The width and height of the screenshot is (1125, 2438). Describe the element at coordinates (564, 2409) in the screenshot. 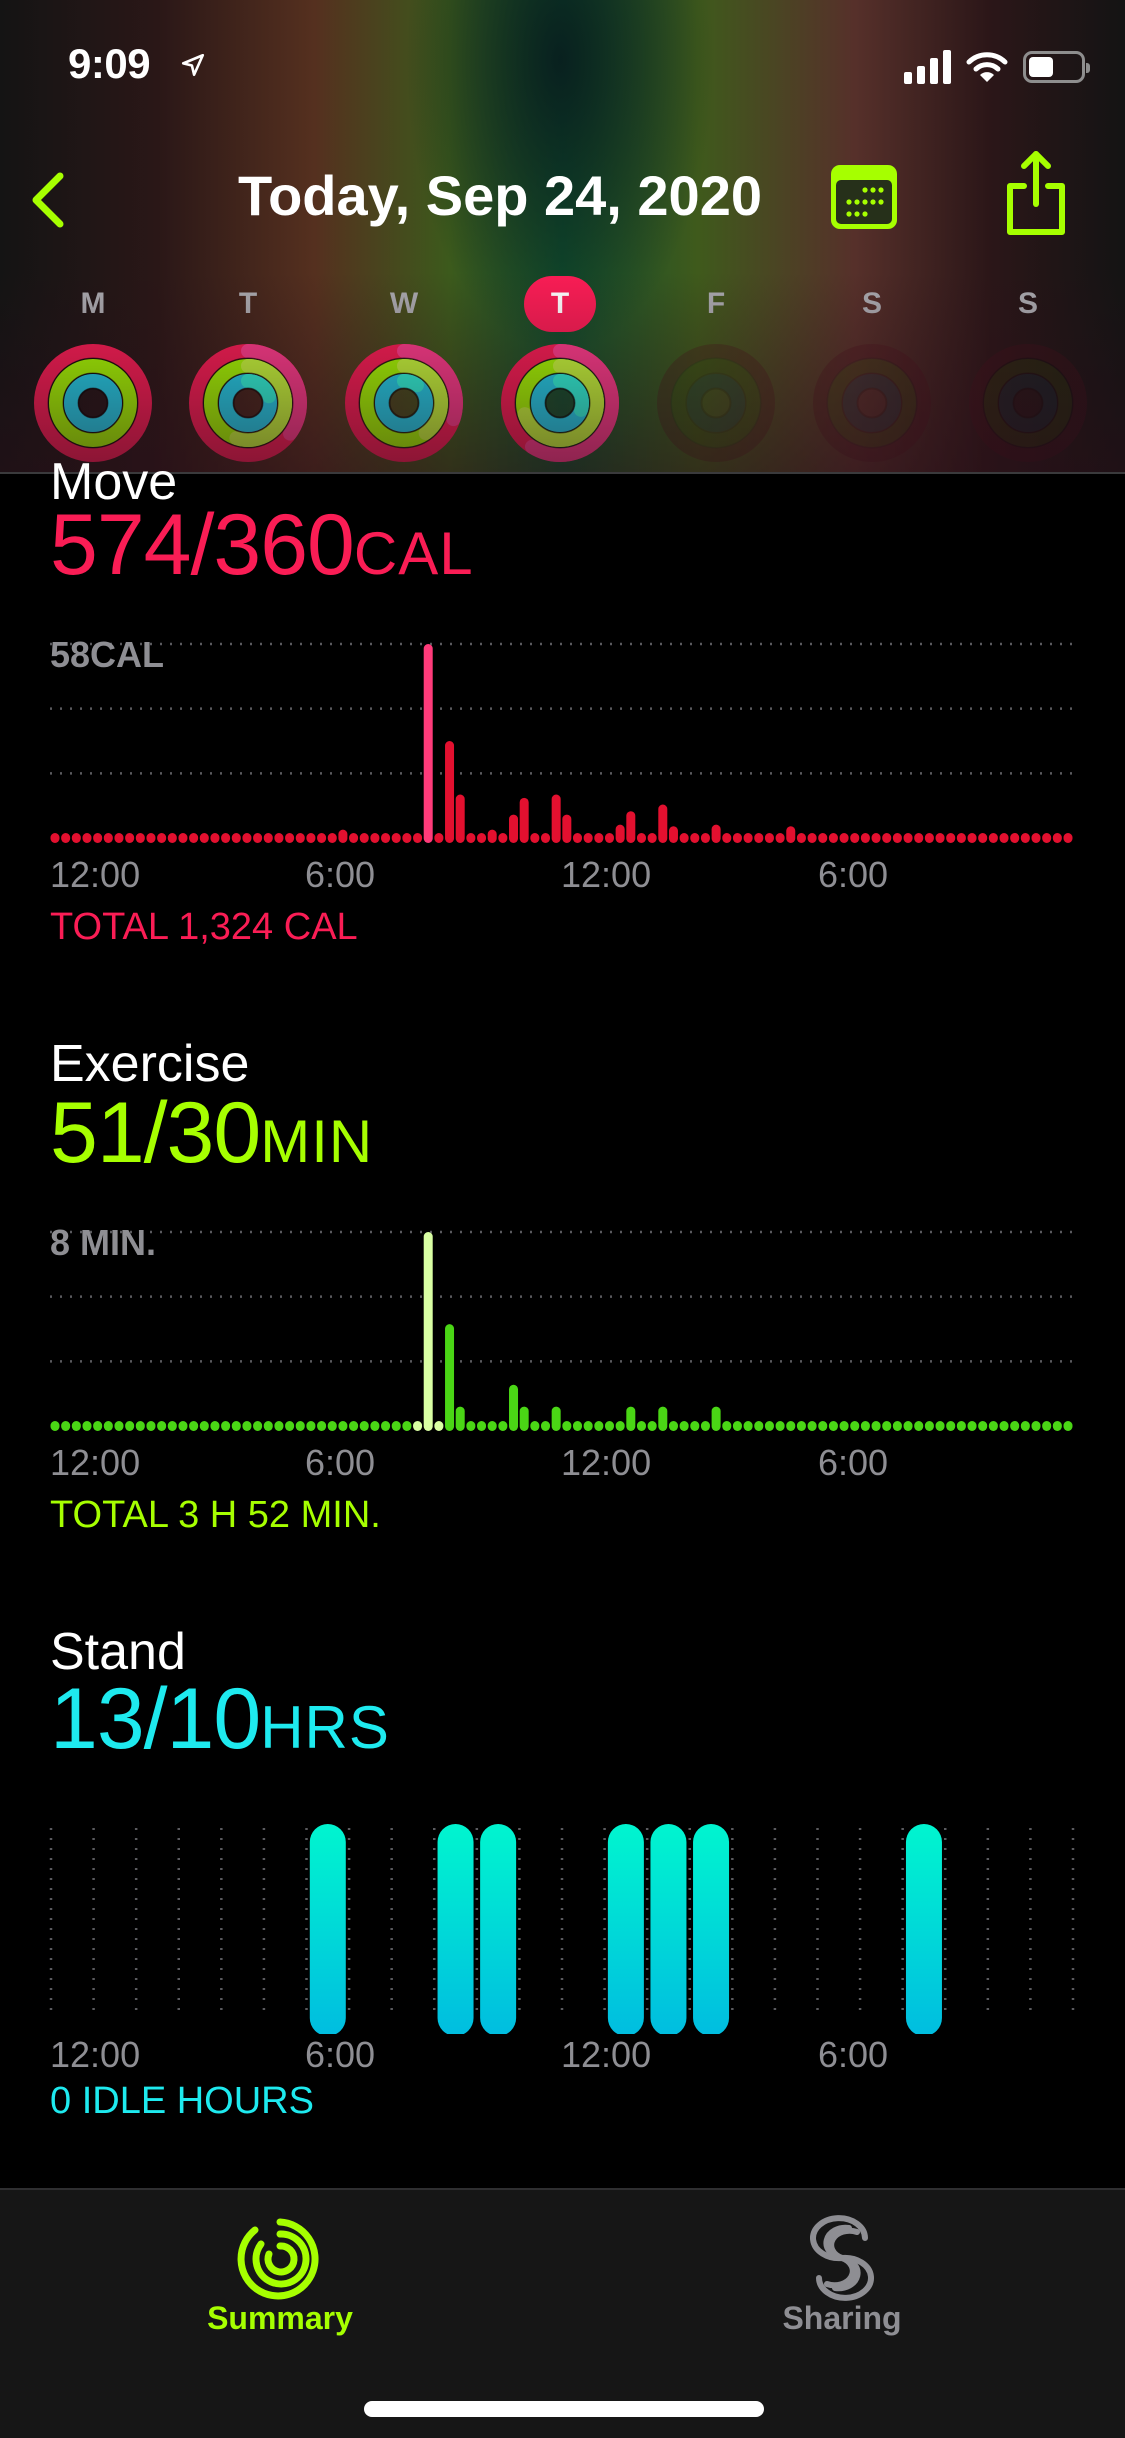

I see `home-indicator` at that location.